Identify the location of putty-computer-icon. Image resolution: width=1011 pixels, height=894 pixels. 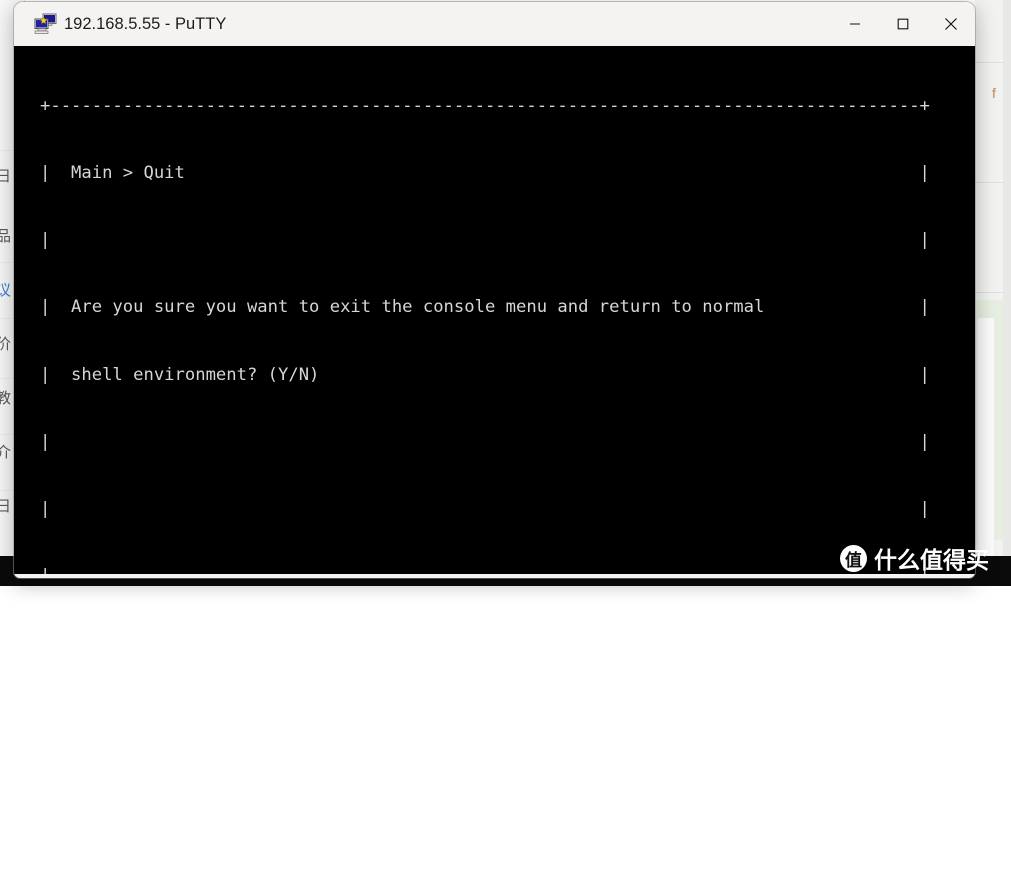
(45, 24).